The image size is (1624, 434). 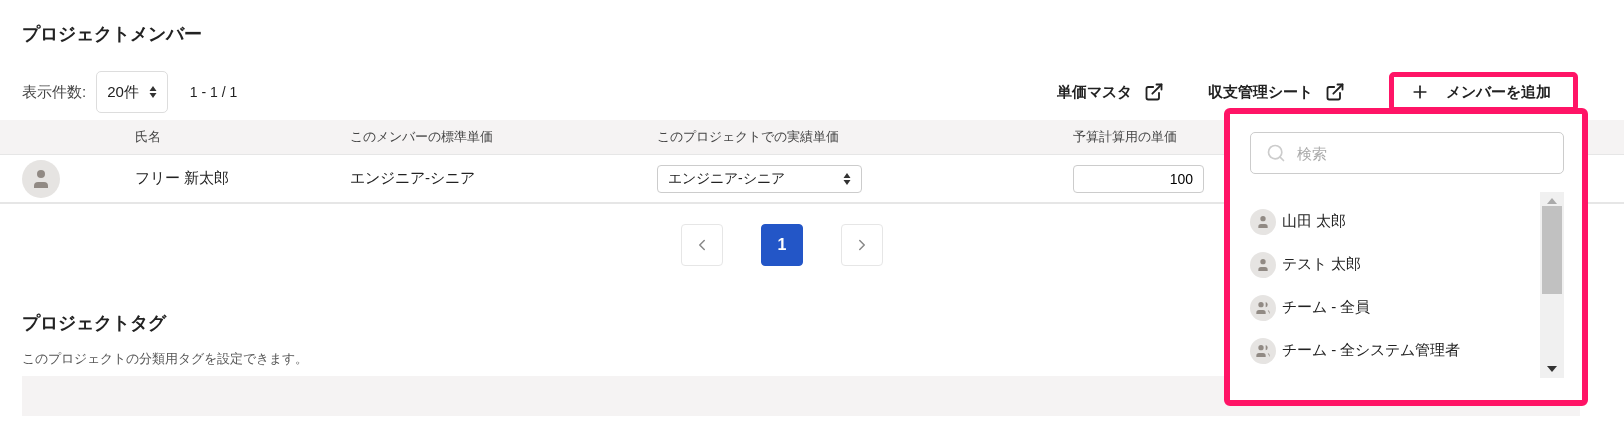 I want to click on external-link: 収支管理シート, so click(x=1276, y=92).